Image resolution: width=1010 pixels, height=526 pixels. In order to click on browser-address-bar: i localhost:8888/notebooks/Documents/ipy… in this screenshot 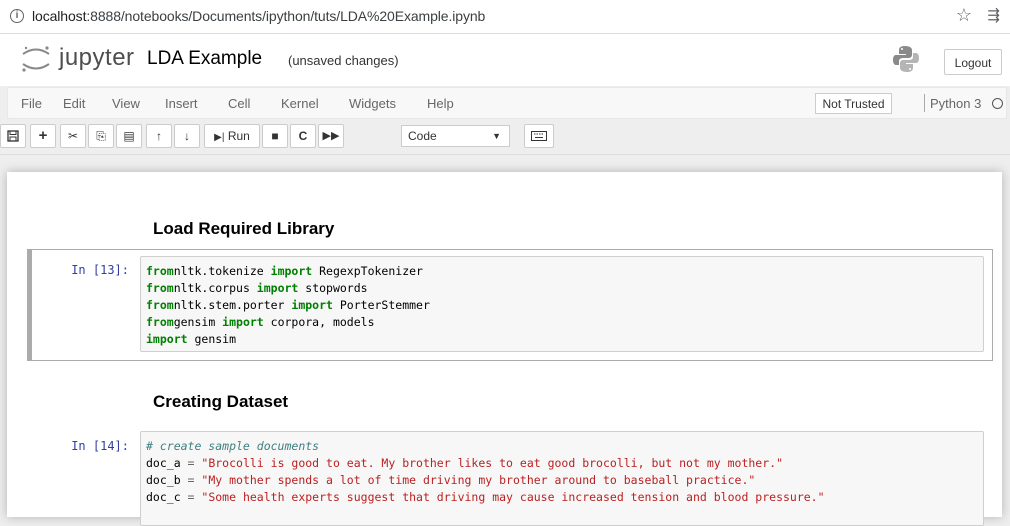, I will do `click(505, 17)`.